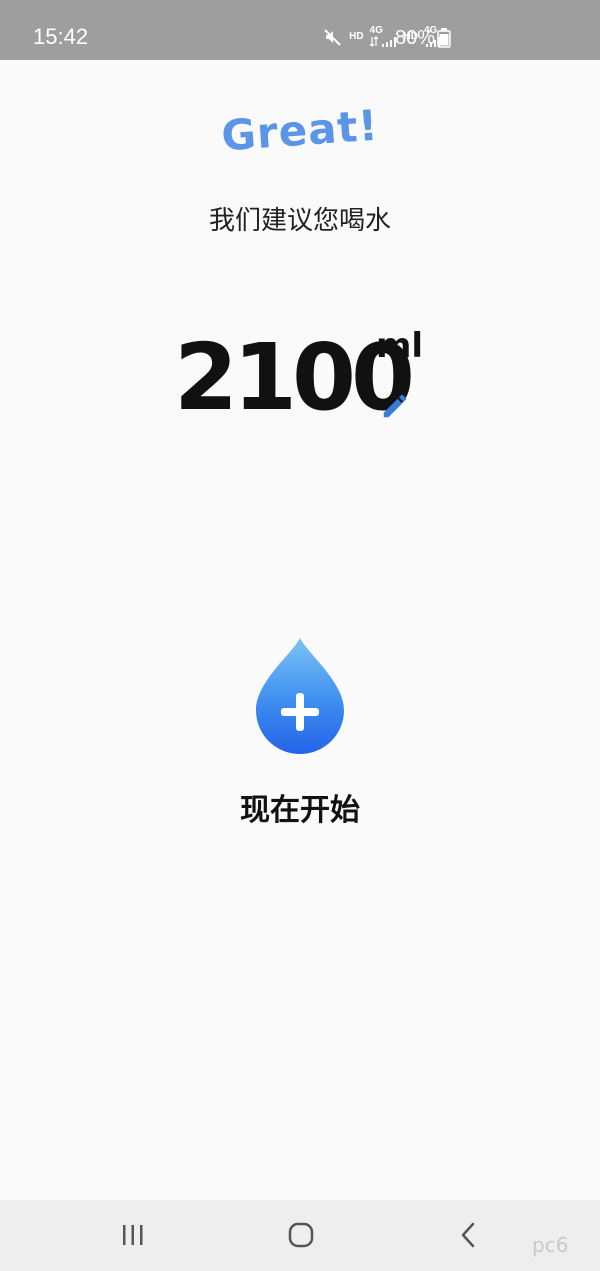  What do you see at coordinates (400, 346) in the screenshot?
I see `water-unit: ml` at bounding box center [400, 346].